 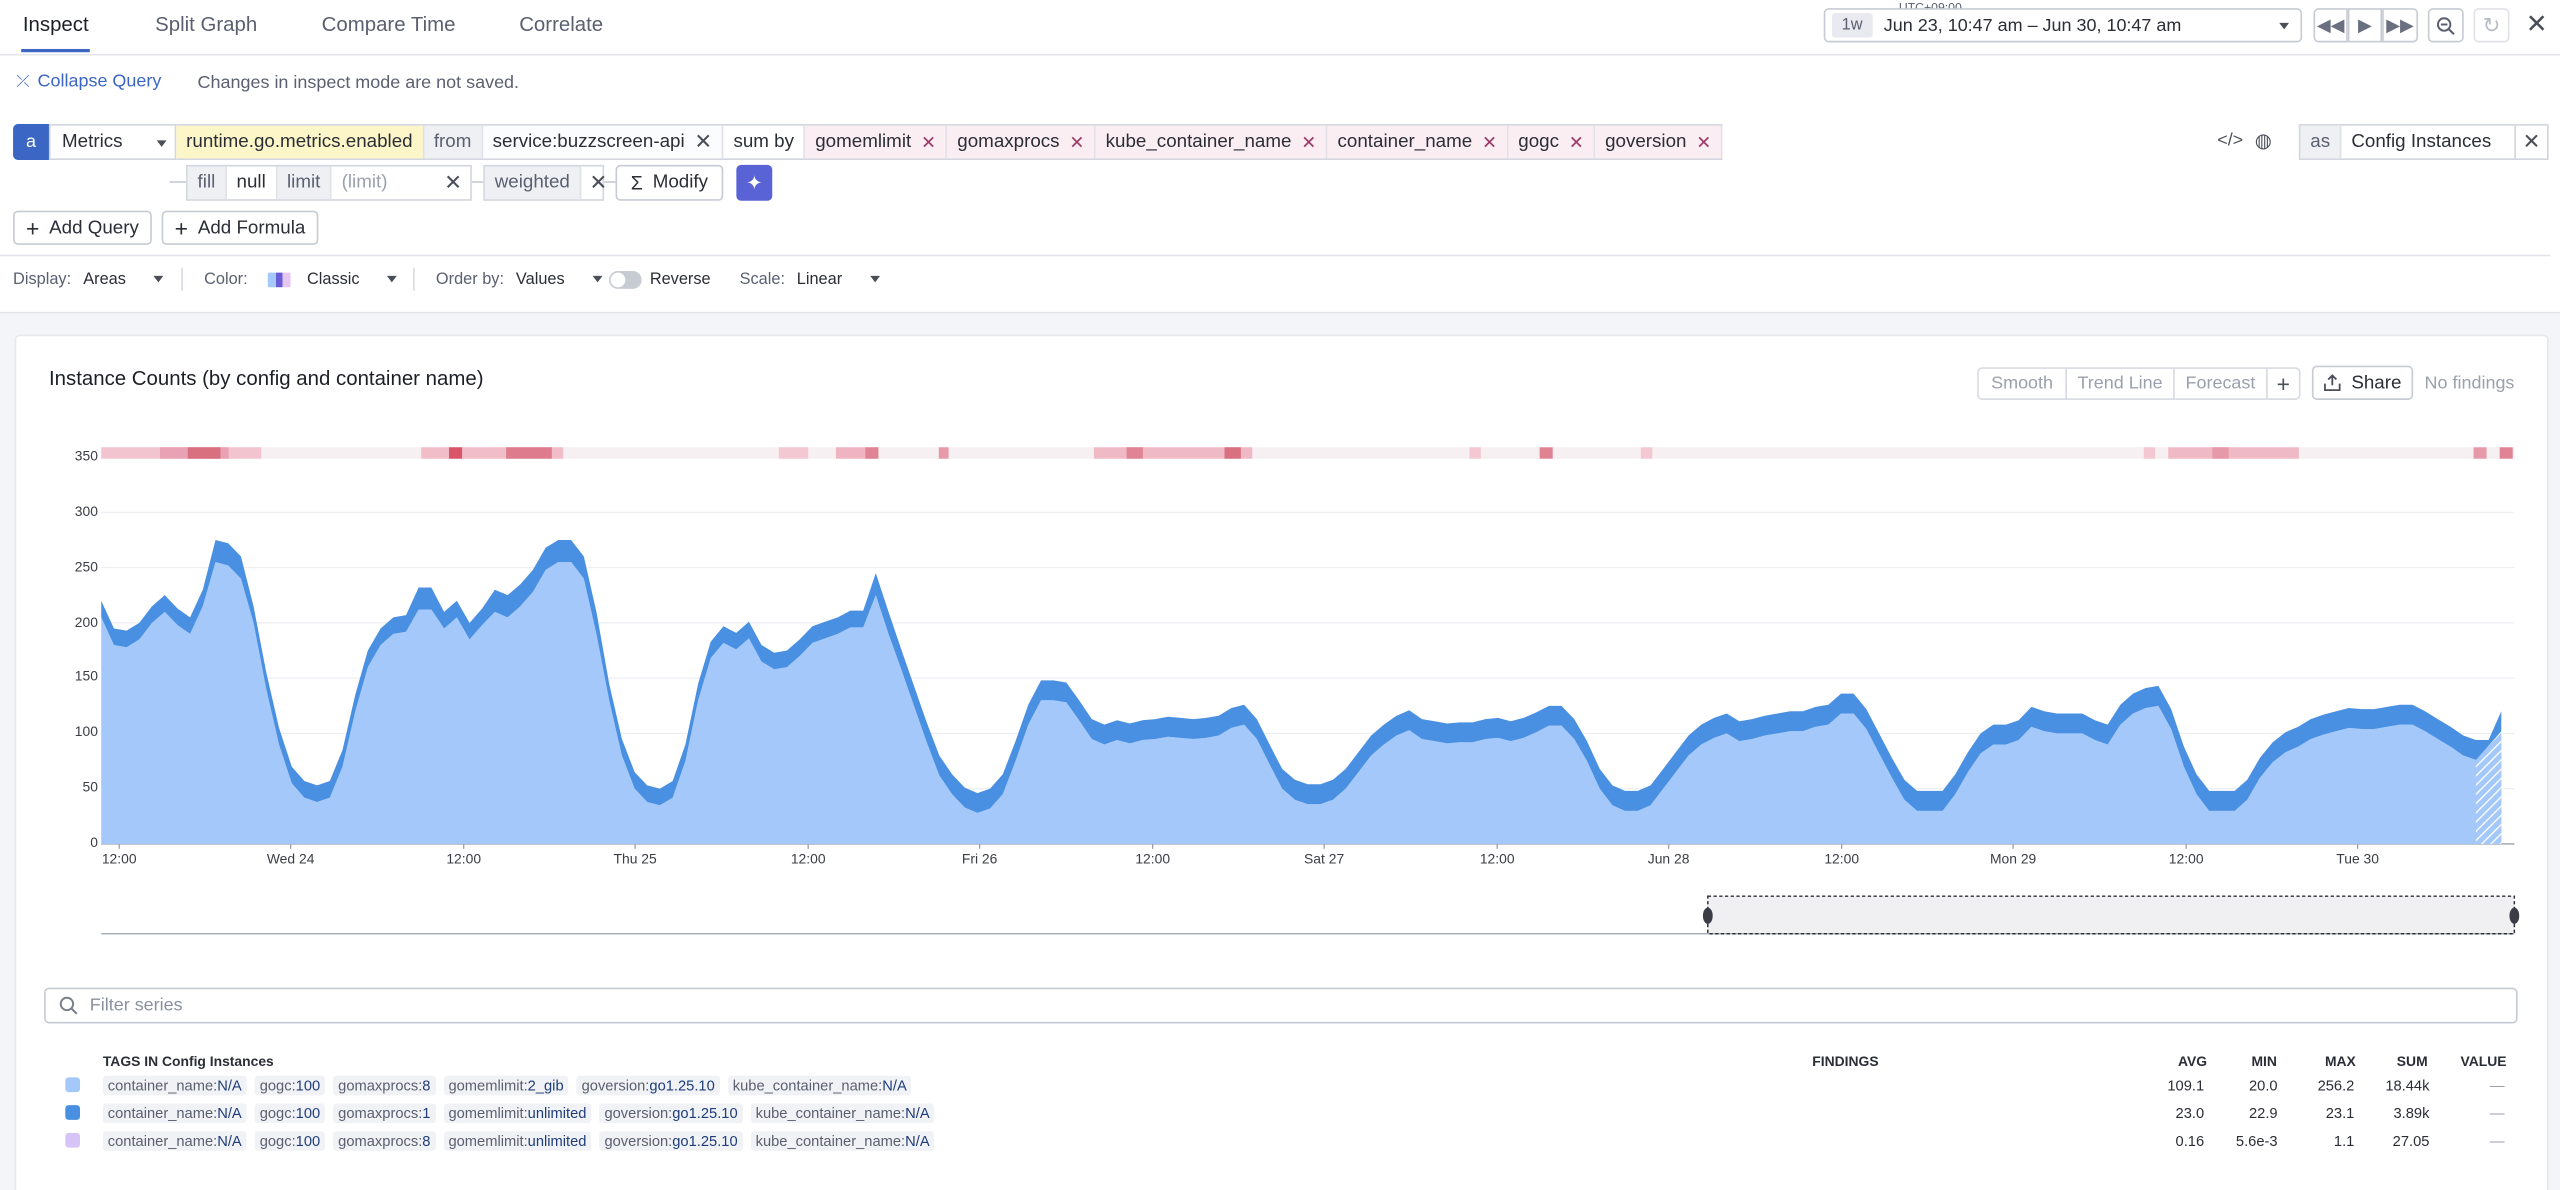 What do you see at coordinates (2357, 858) in the screenshot?
I see `x-tick-label: Tue 30` at bounding box center [2357, 858].